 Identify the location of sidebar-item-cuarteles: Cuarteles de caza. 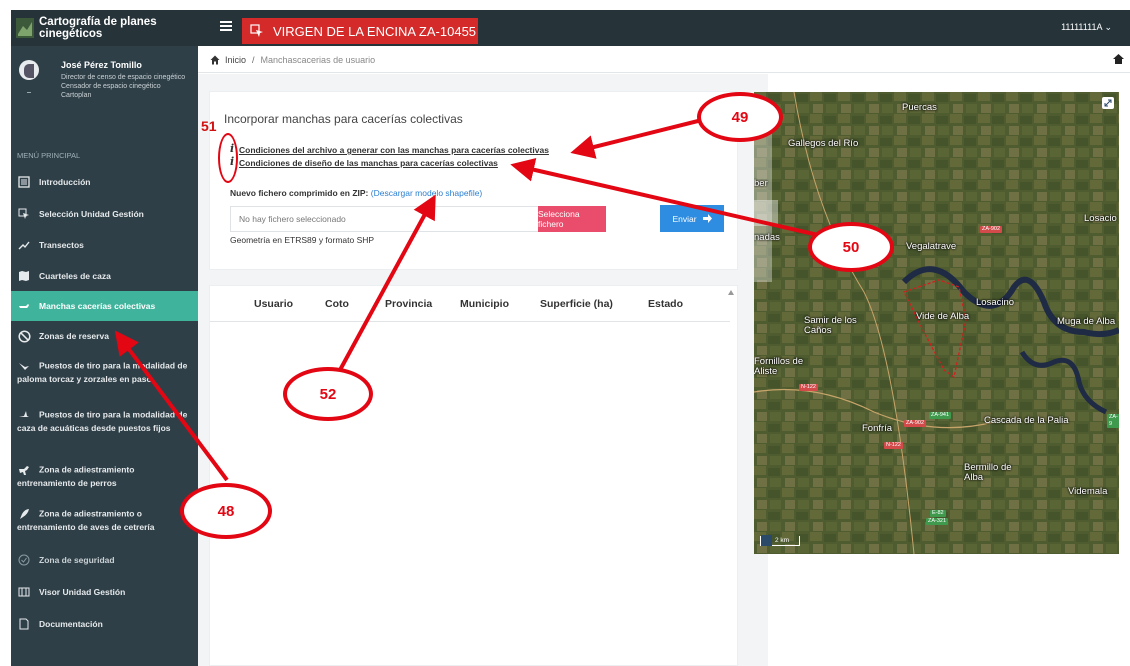
(104, 275).